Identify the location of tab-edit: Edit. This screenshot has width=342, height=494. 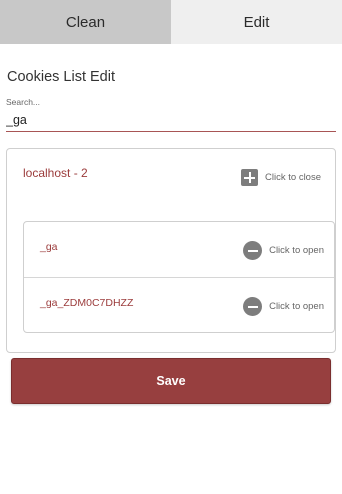
(256, 22).